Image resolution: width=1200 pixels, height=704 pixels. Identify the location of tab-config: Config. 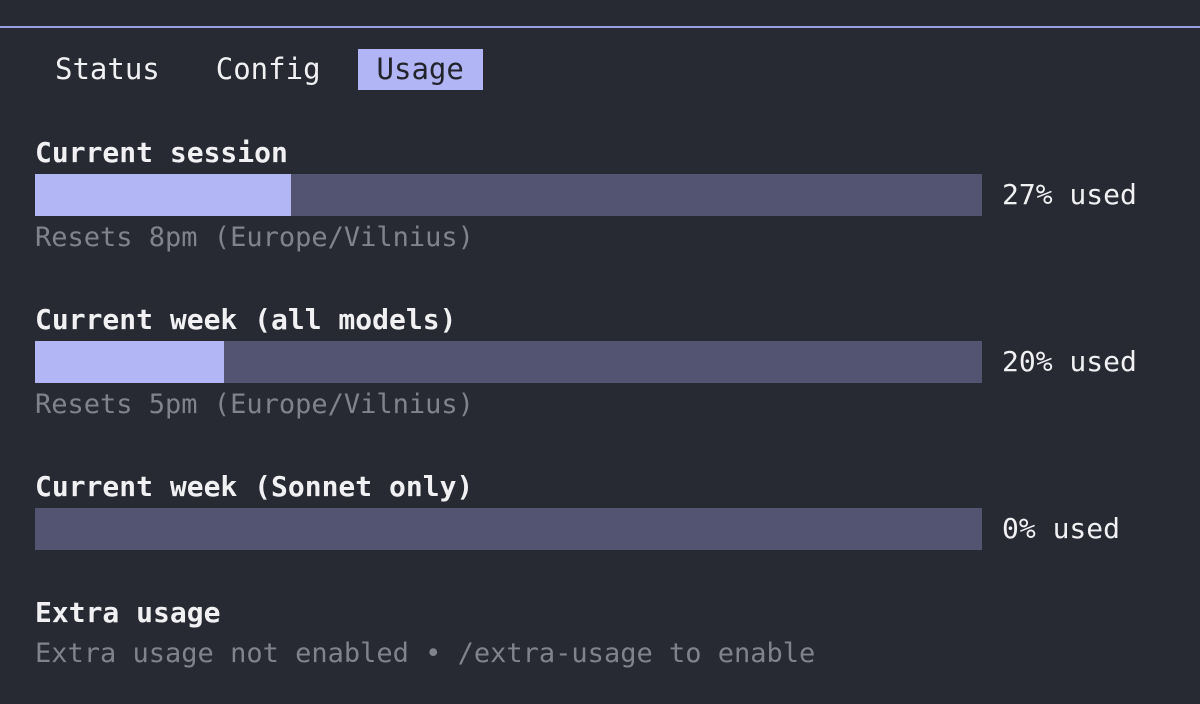
(268, 69).